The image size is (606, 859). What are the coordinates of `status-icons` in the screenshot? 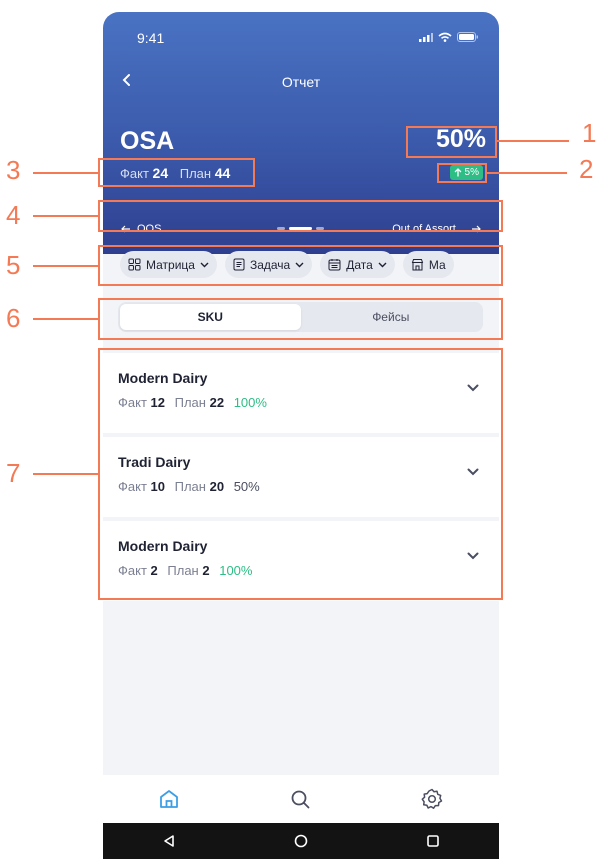 It's located at (449, 37).